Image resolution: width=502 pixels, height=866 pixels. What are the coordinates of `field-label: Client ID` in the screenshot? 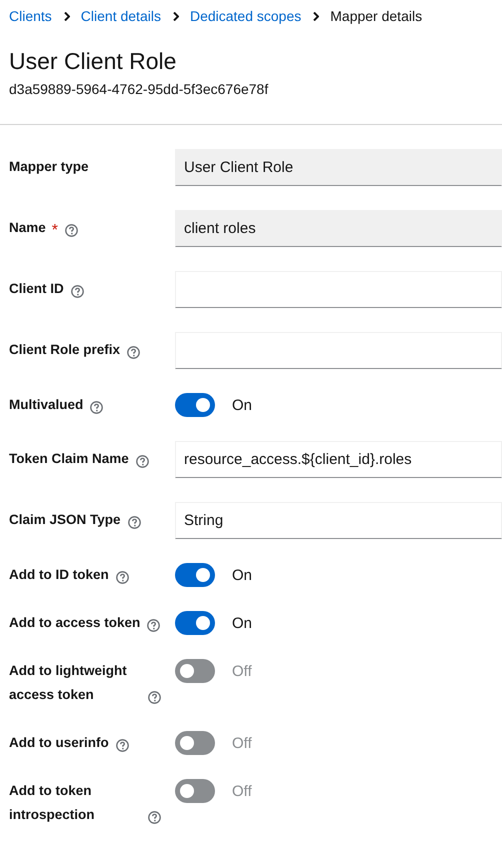 It's located at (36, 289).